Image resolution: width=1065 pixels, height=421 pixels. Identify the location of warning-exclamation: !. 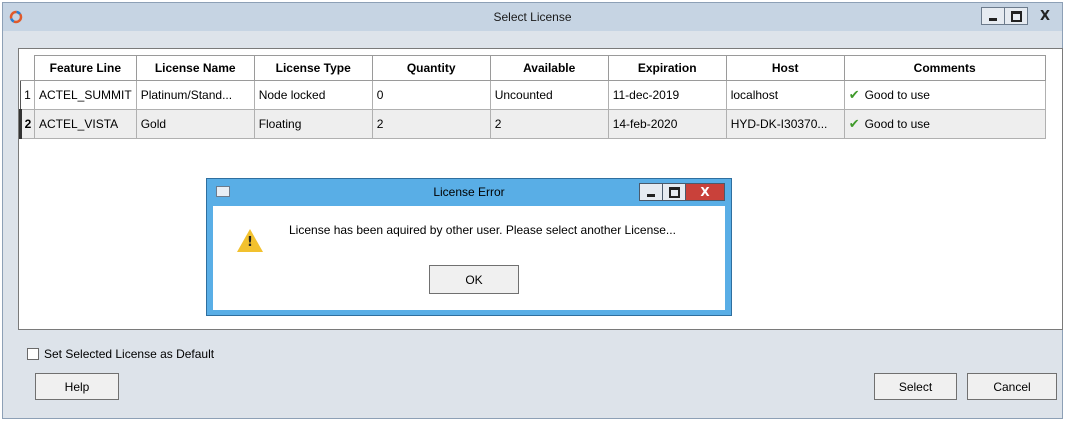
(250, 242).